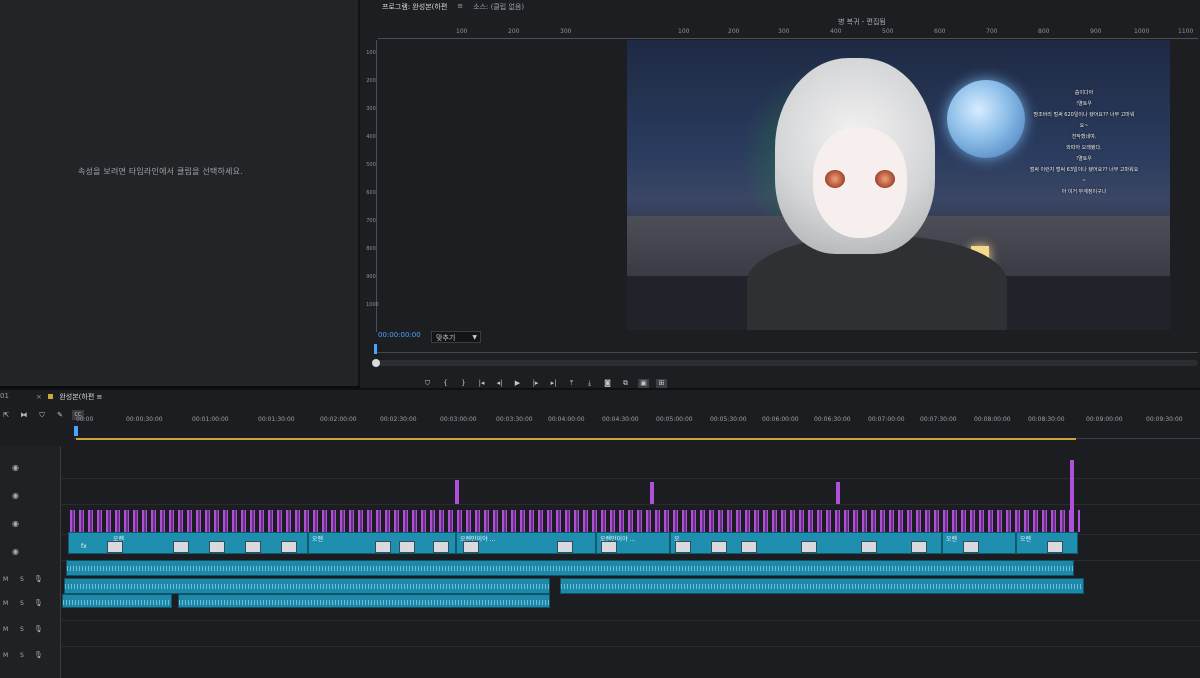  I want to click on extract-icon: ⤓, so click(589, 383).